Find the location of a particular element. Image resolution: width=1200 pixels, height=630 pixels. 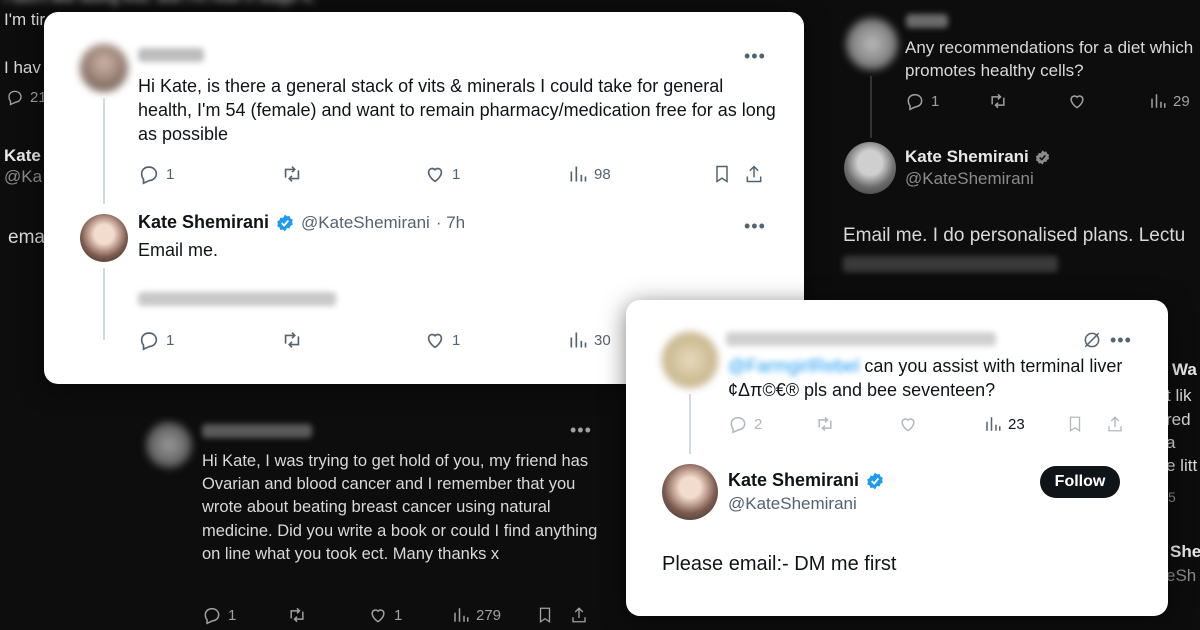

background-author-row: Kate Shemirani is located at coordinates (978, 157).